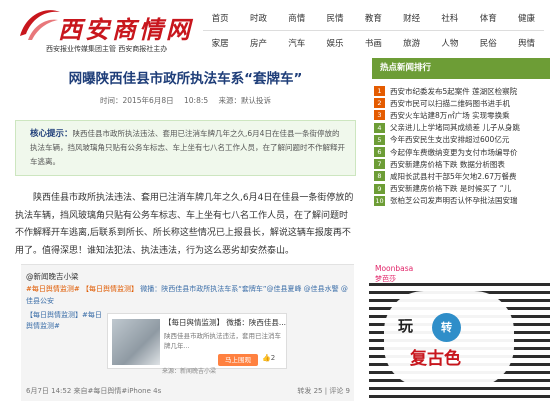  I want to click on like-count: 👍2, so click(268, 358).